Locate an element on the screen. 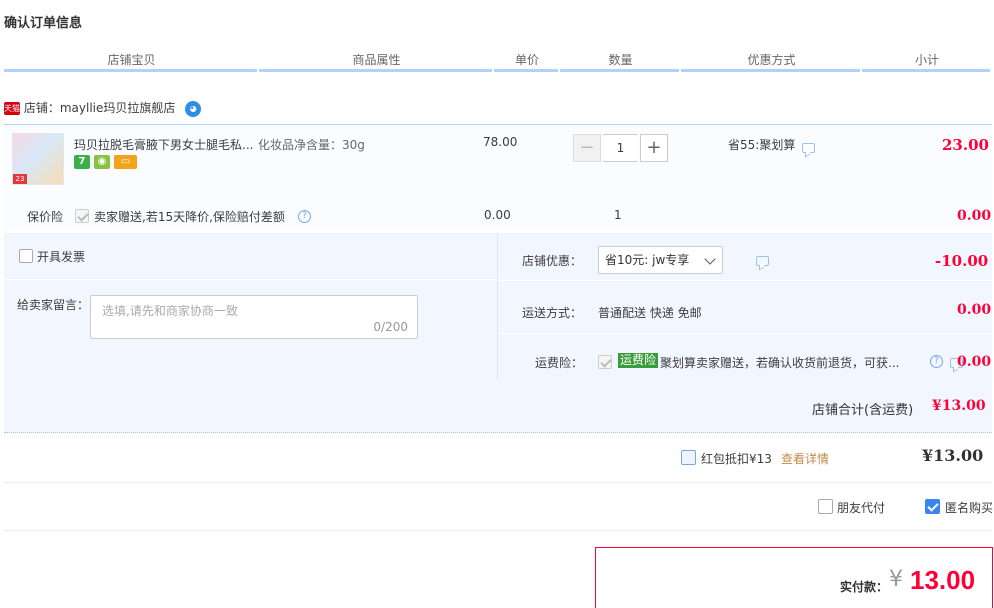 The width and height of the screenshot is (994, 608). shipping-insurance-help-icon: ? is located at coordinates (936, 361).